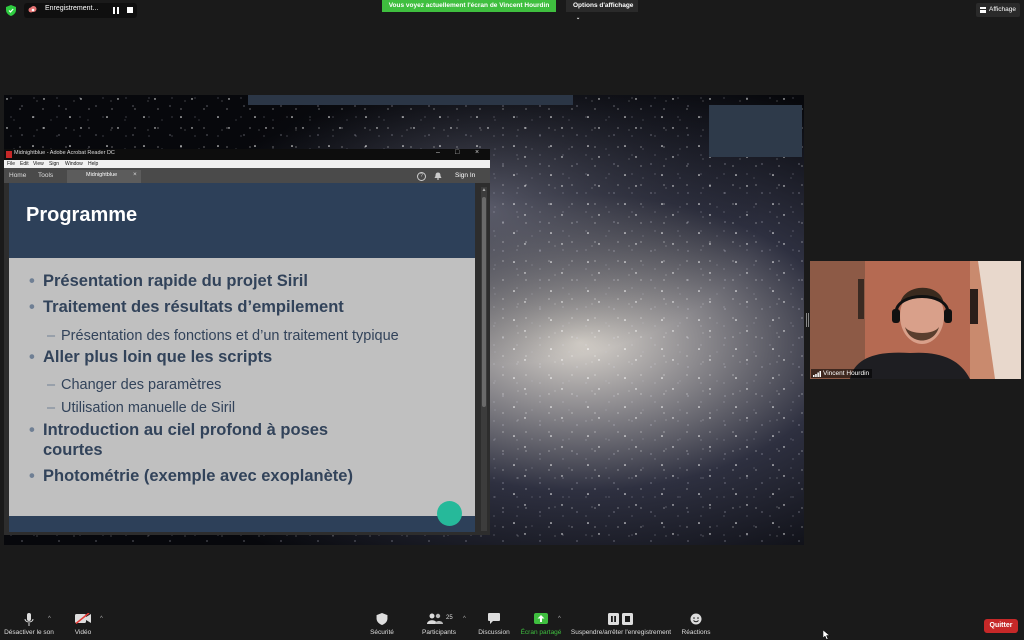  What do you see at coordinates (73, 450) in the screenshot?
I see `slide-bullet-text: courtes` at bounding box center [73, 450].